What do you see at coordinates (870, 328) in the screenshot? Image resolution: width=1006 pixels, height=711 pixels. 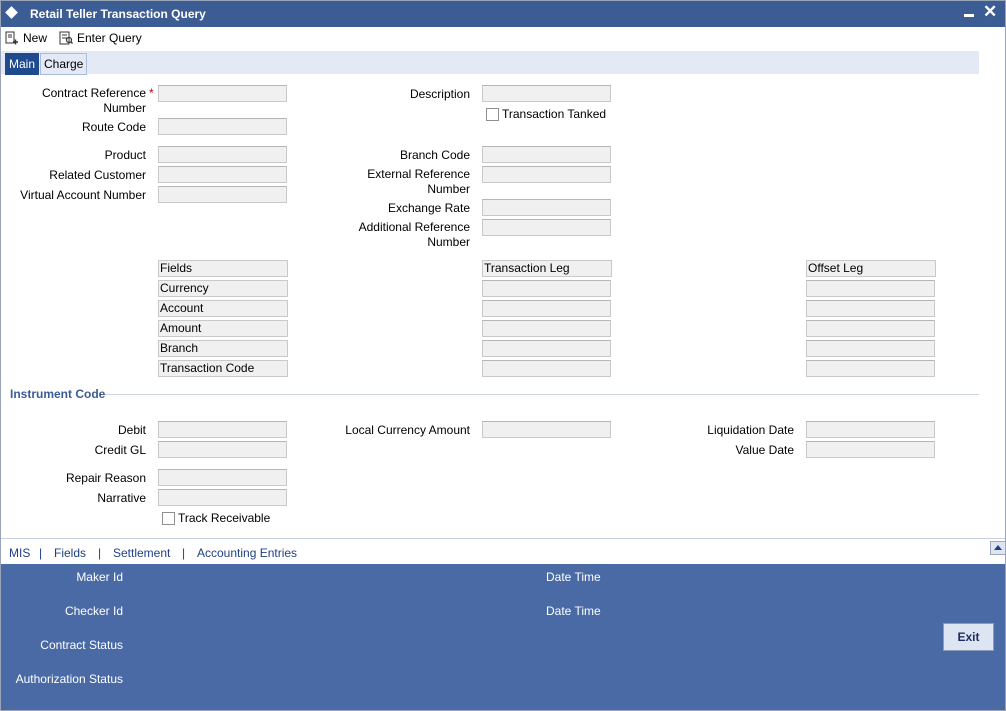 I see `offset-leg-amount-input` at bounding box center [870, 328].